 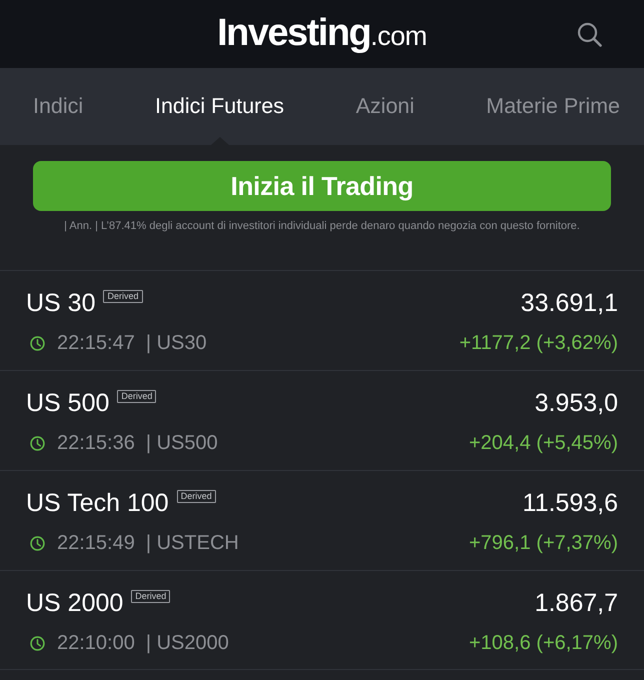 What do you see at coordinates (576, 403) in the screenshot?
I see `last-price: 3.953,0` at bounding box center [576, 403].